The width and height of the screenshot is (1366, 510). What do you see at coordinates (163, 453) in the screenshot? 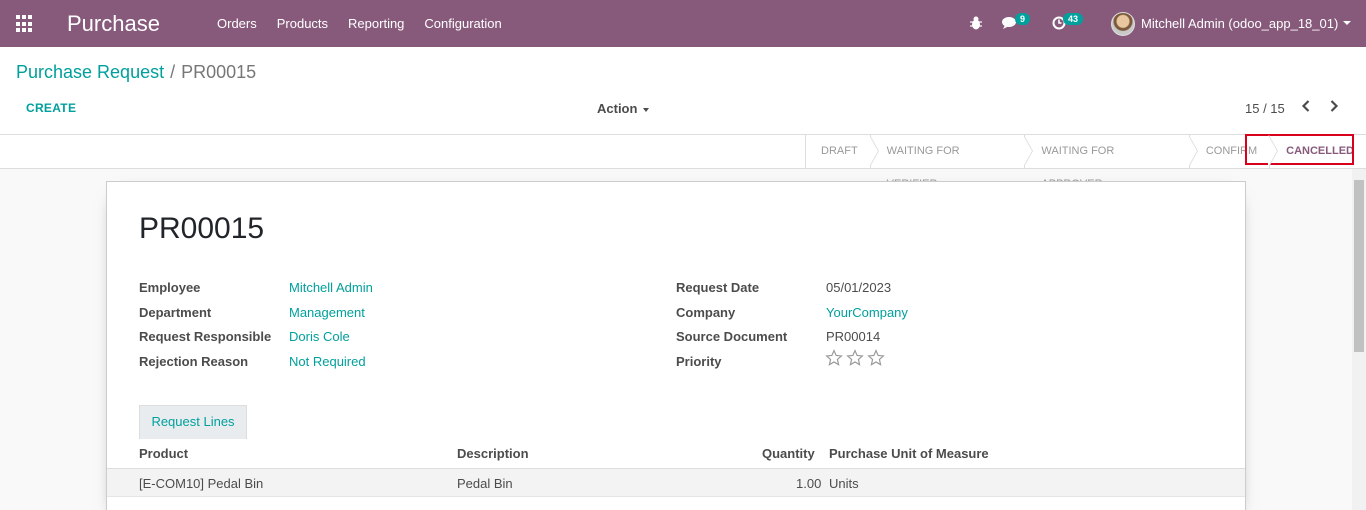
I see `column-product: Product` at bounding box center [163, 453].